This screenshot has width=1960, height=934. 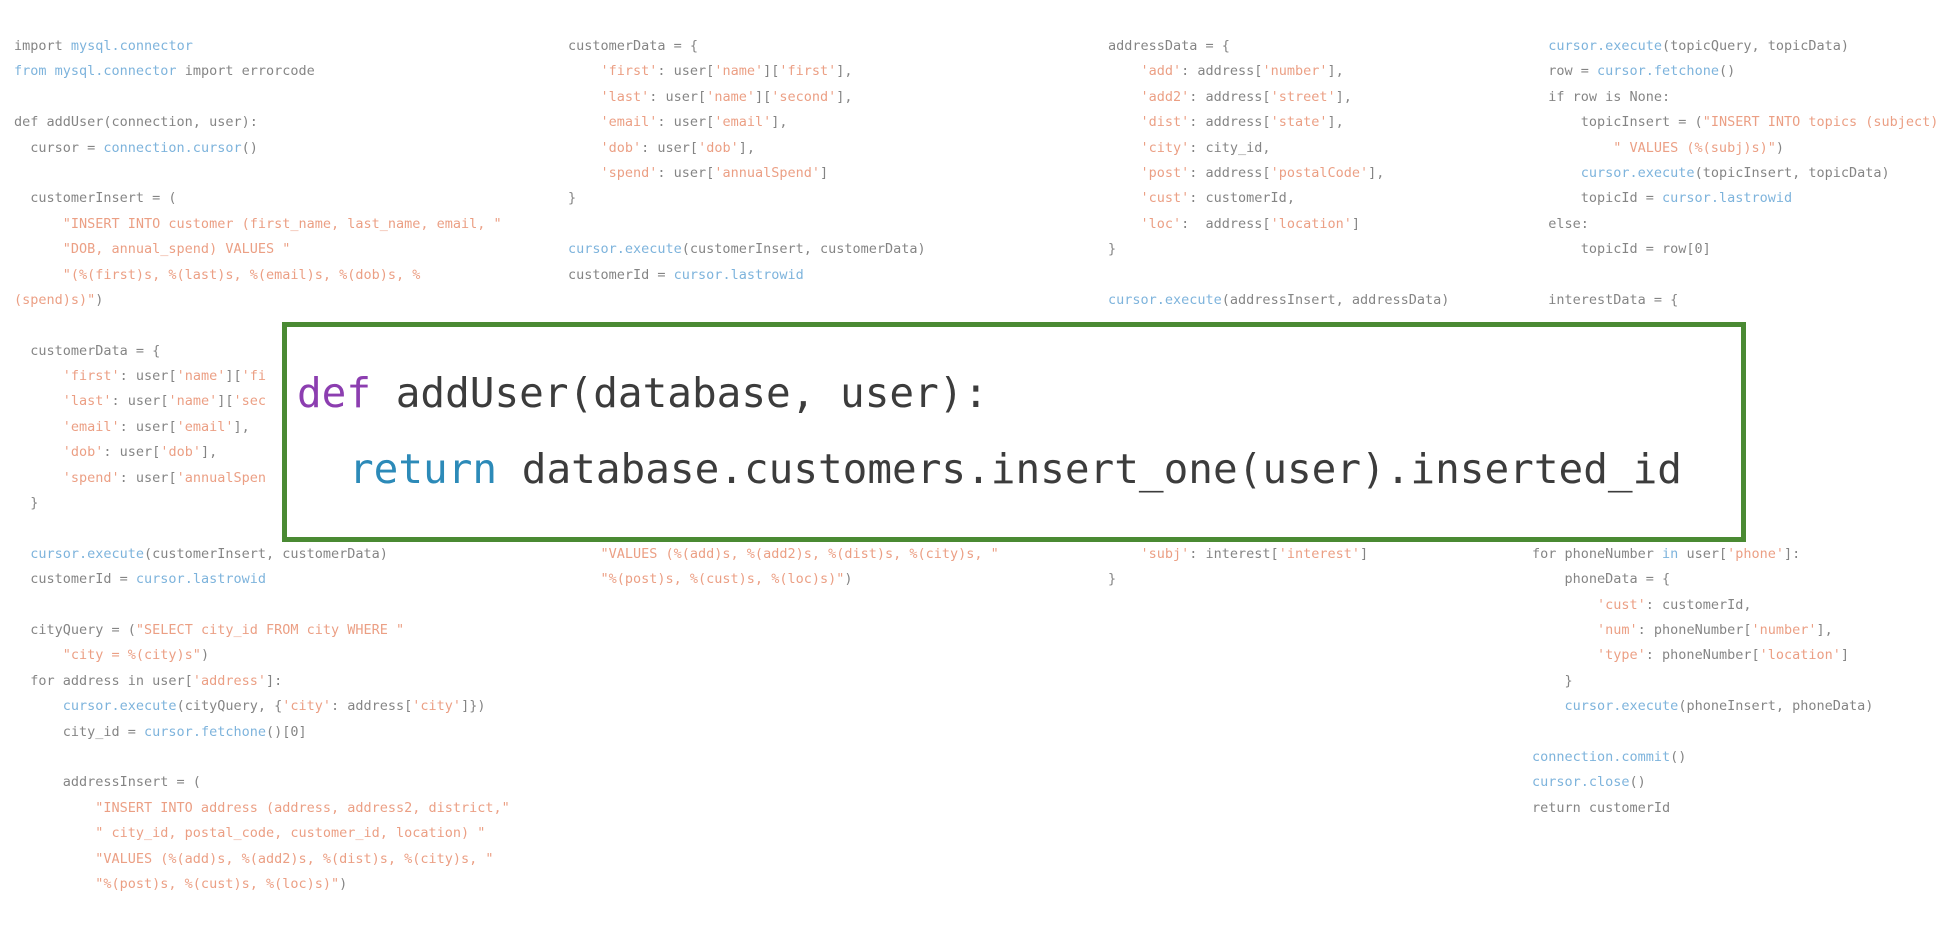 I want to click on code-token: city_id =, so click(x=79, y=731).